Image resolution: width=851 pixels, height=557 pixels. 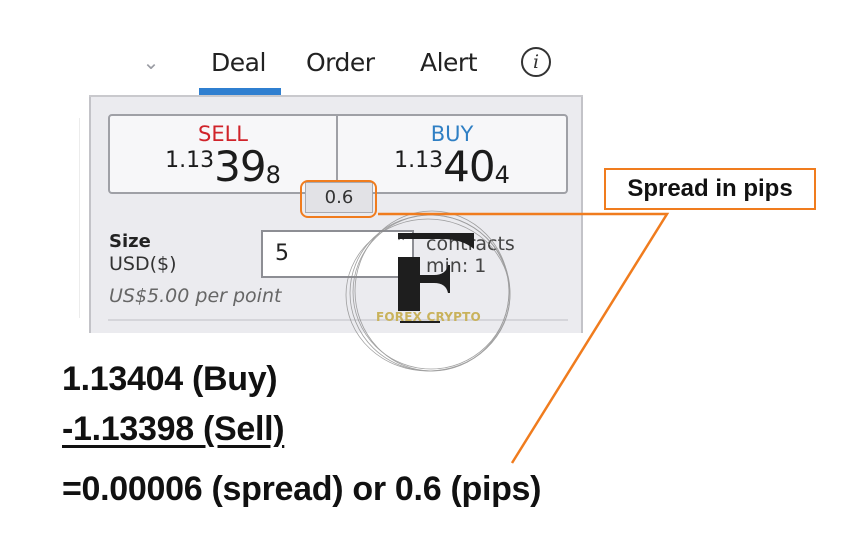 I want to click on tab-order: Order, so click(x=340, y=62).